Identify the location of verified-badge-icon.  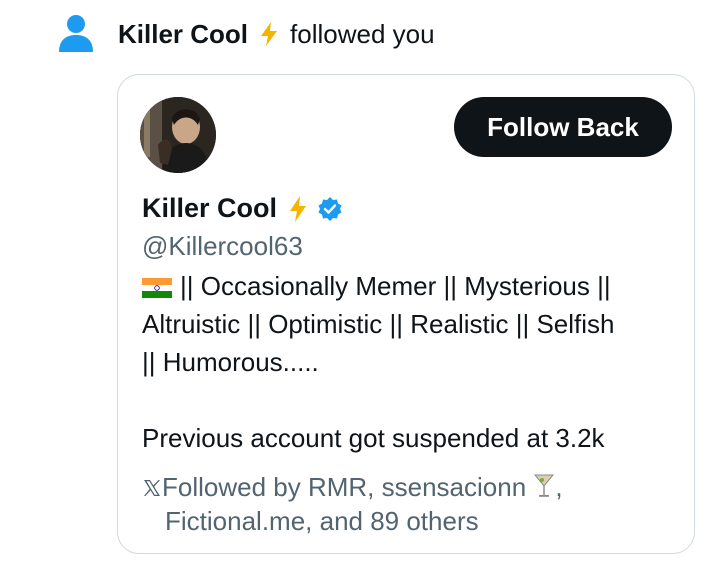
(330, 208).